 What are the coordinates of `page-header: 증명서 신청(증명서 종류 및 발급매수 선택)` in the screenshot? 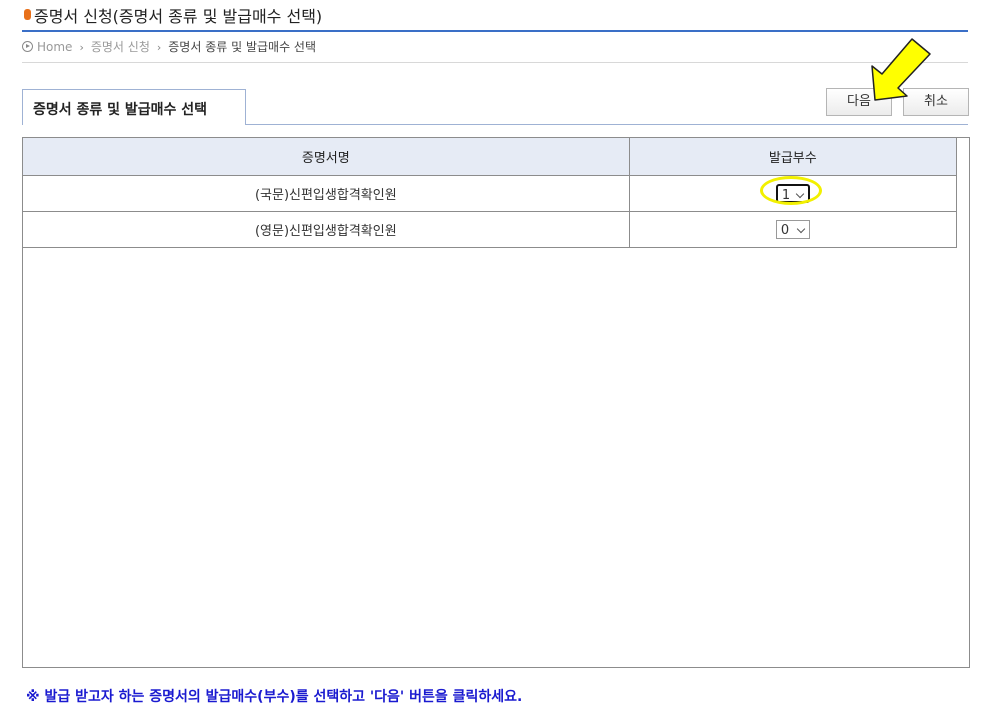 It's located at (495, 16).